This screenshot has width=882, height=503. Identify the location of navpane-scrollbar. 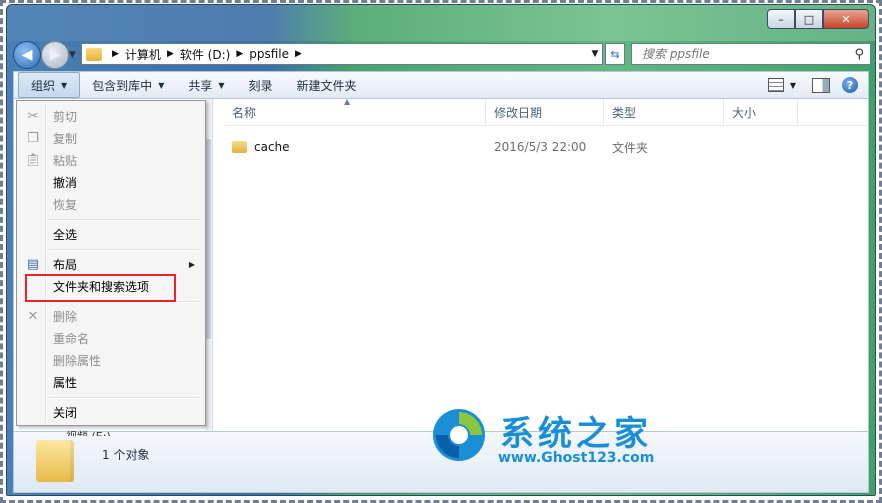
(208, 265).